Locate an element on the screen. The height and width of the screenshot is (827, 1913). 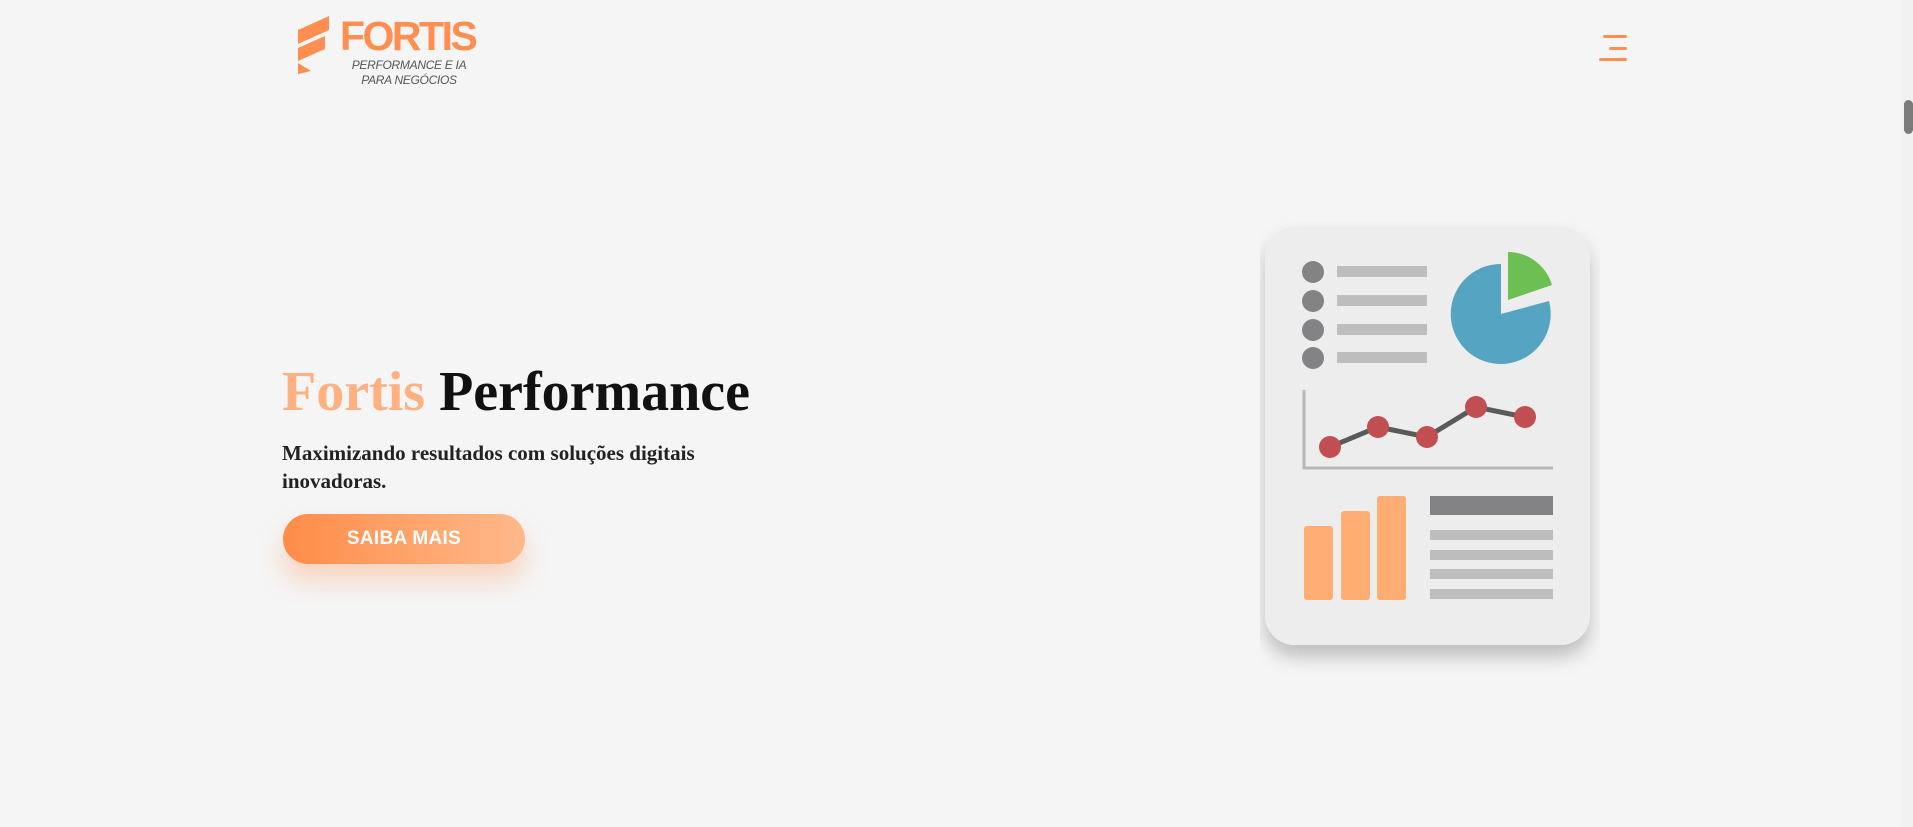
hero-title: Fortis Performance is located at coordinates (516, 392).